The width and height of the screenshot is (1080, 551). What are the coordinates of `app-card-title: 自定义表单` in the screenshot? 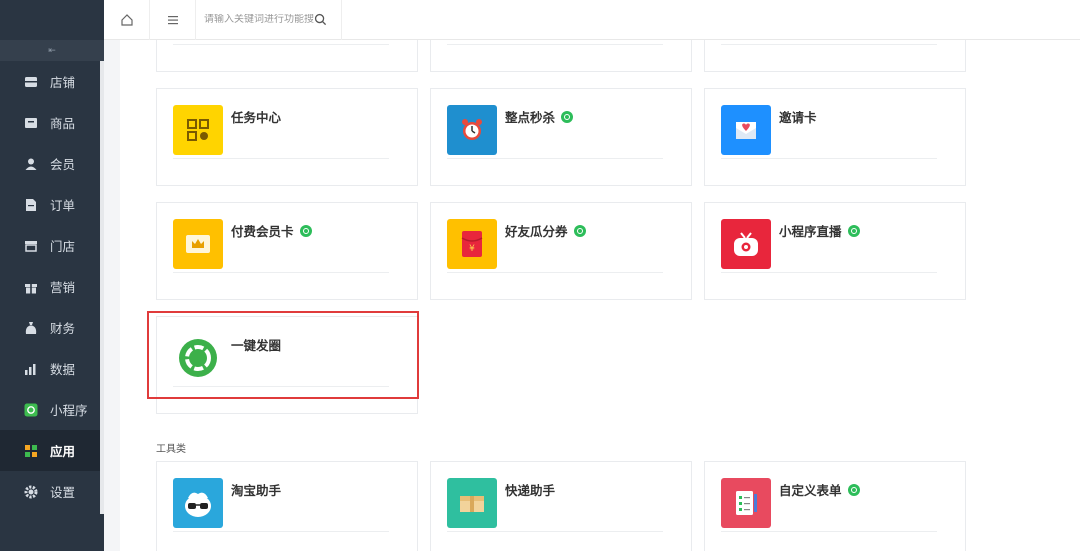 It's located at (819, 489).